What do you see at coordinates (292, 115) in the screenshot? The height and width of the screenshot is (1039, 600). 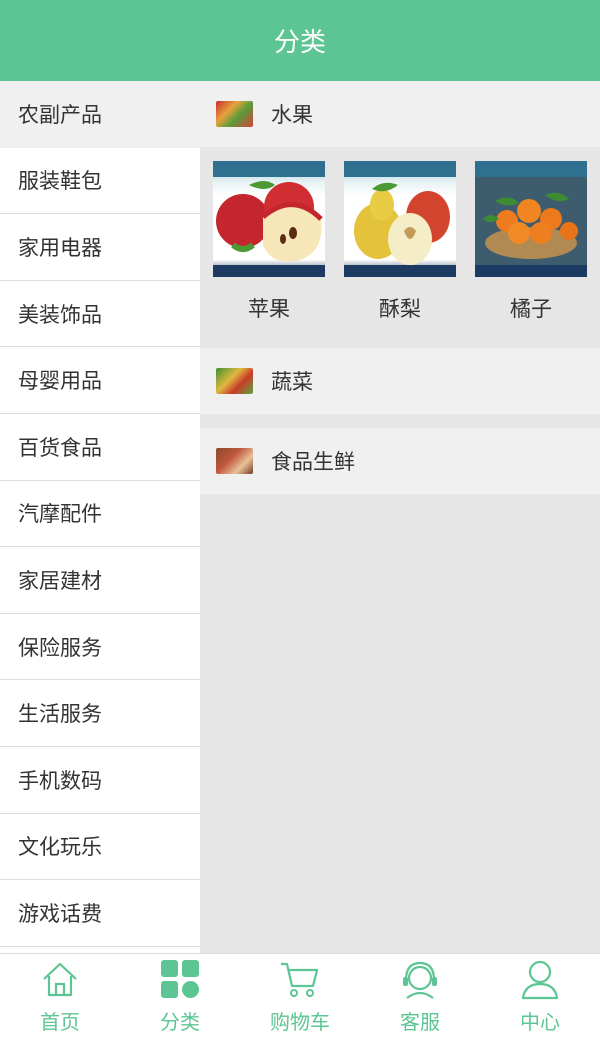 I see `category-label: 水果` at bounding box center [292, 115].